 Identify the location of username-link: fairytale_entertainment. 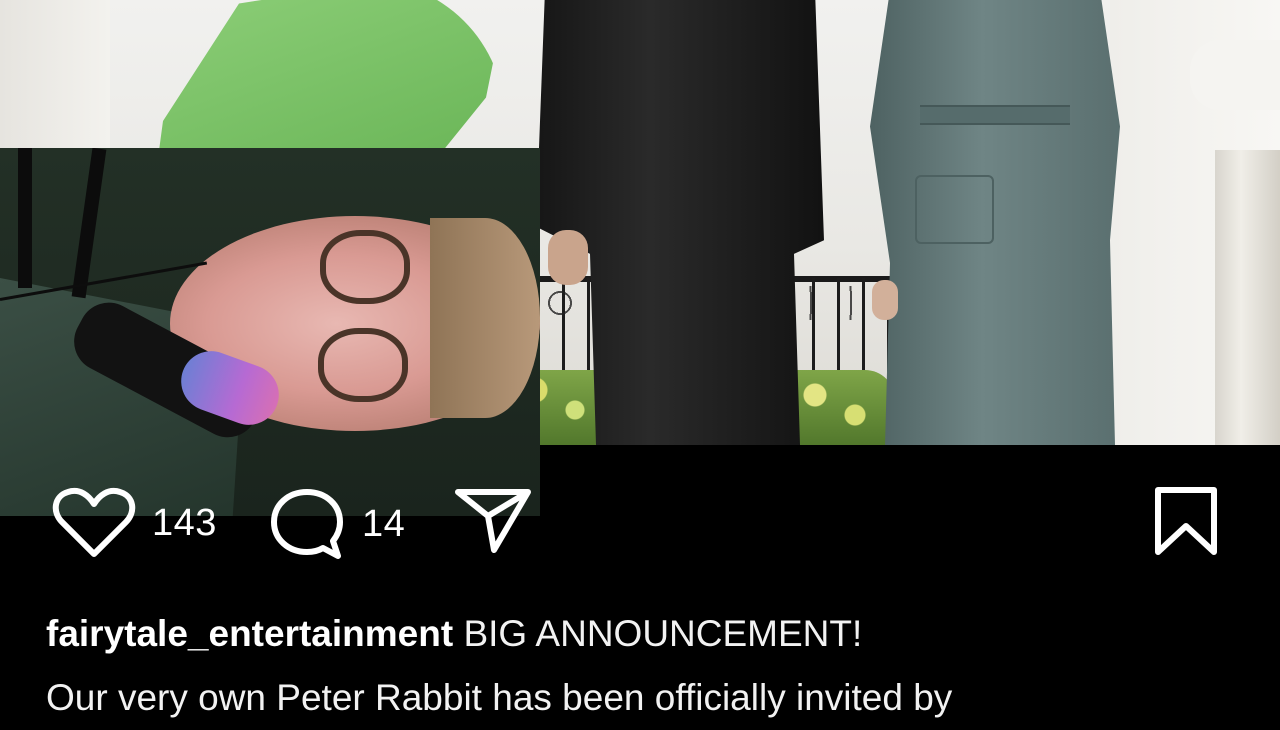
(249, 633).